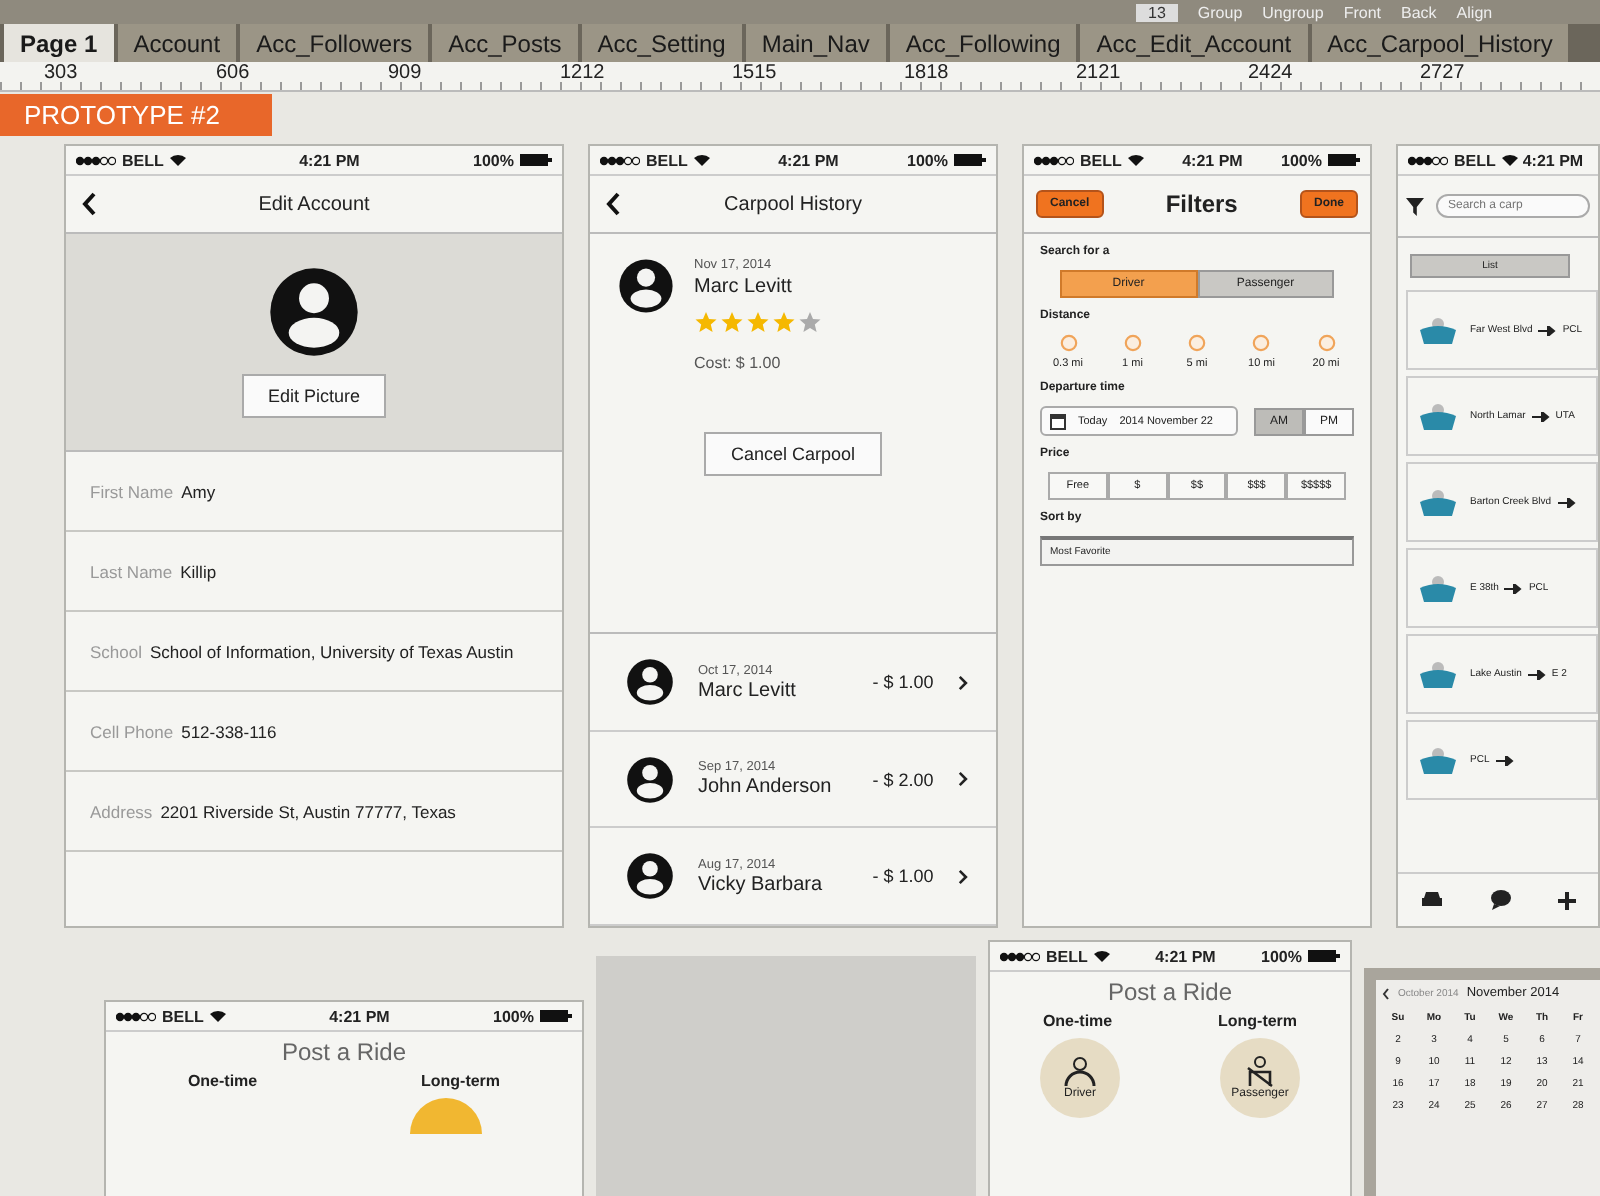 This screenshot has height=1196, width=1600. What do you see at coordinates (983, 43) in the screenshot?
I see `page-tab: Acc_Following` at bounding box center [983, 43].